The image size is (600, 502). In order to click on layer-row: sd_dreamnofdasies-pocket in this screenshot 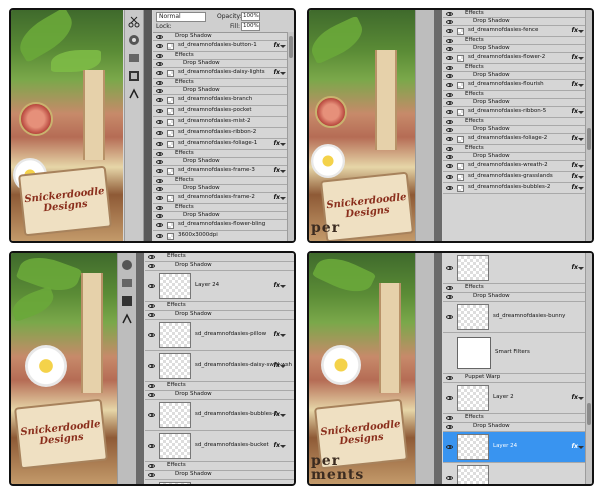, I will do `click(223, 111)`.